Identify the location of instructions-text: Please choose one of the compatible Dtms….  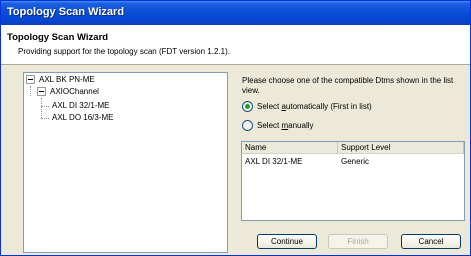
(348, 85).